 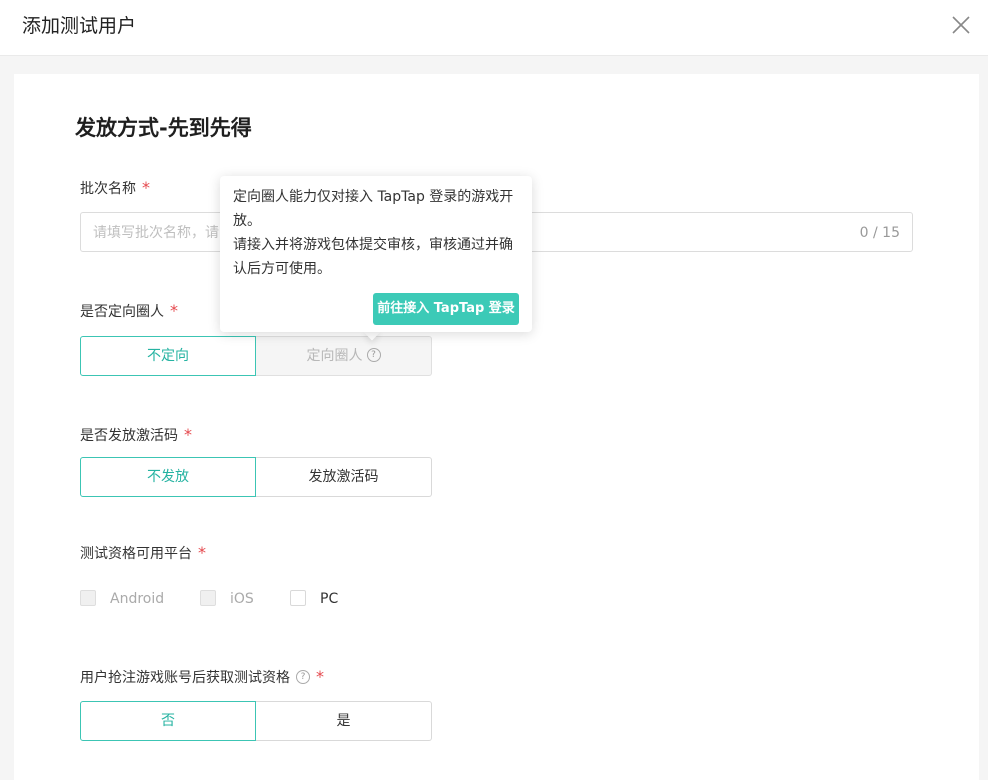 What do you see at coordinates (168, 356) in the screenshot?
I see `option-not-targeted: 不定向` at bounding box center [168, 356].